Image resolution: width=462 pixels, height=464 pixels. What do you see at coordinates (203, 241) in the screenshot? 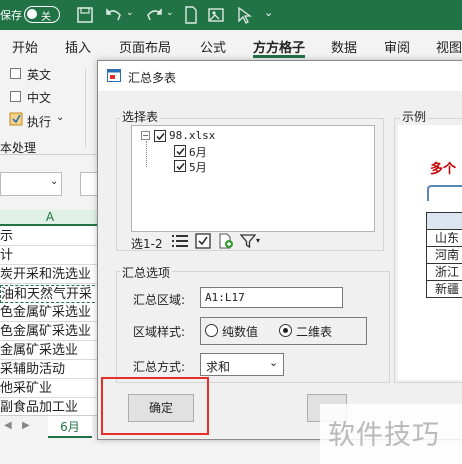
I see `select-all-icon` at bounding box center [203, 241].